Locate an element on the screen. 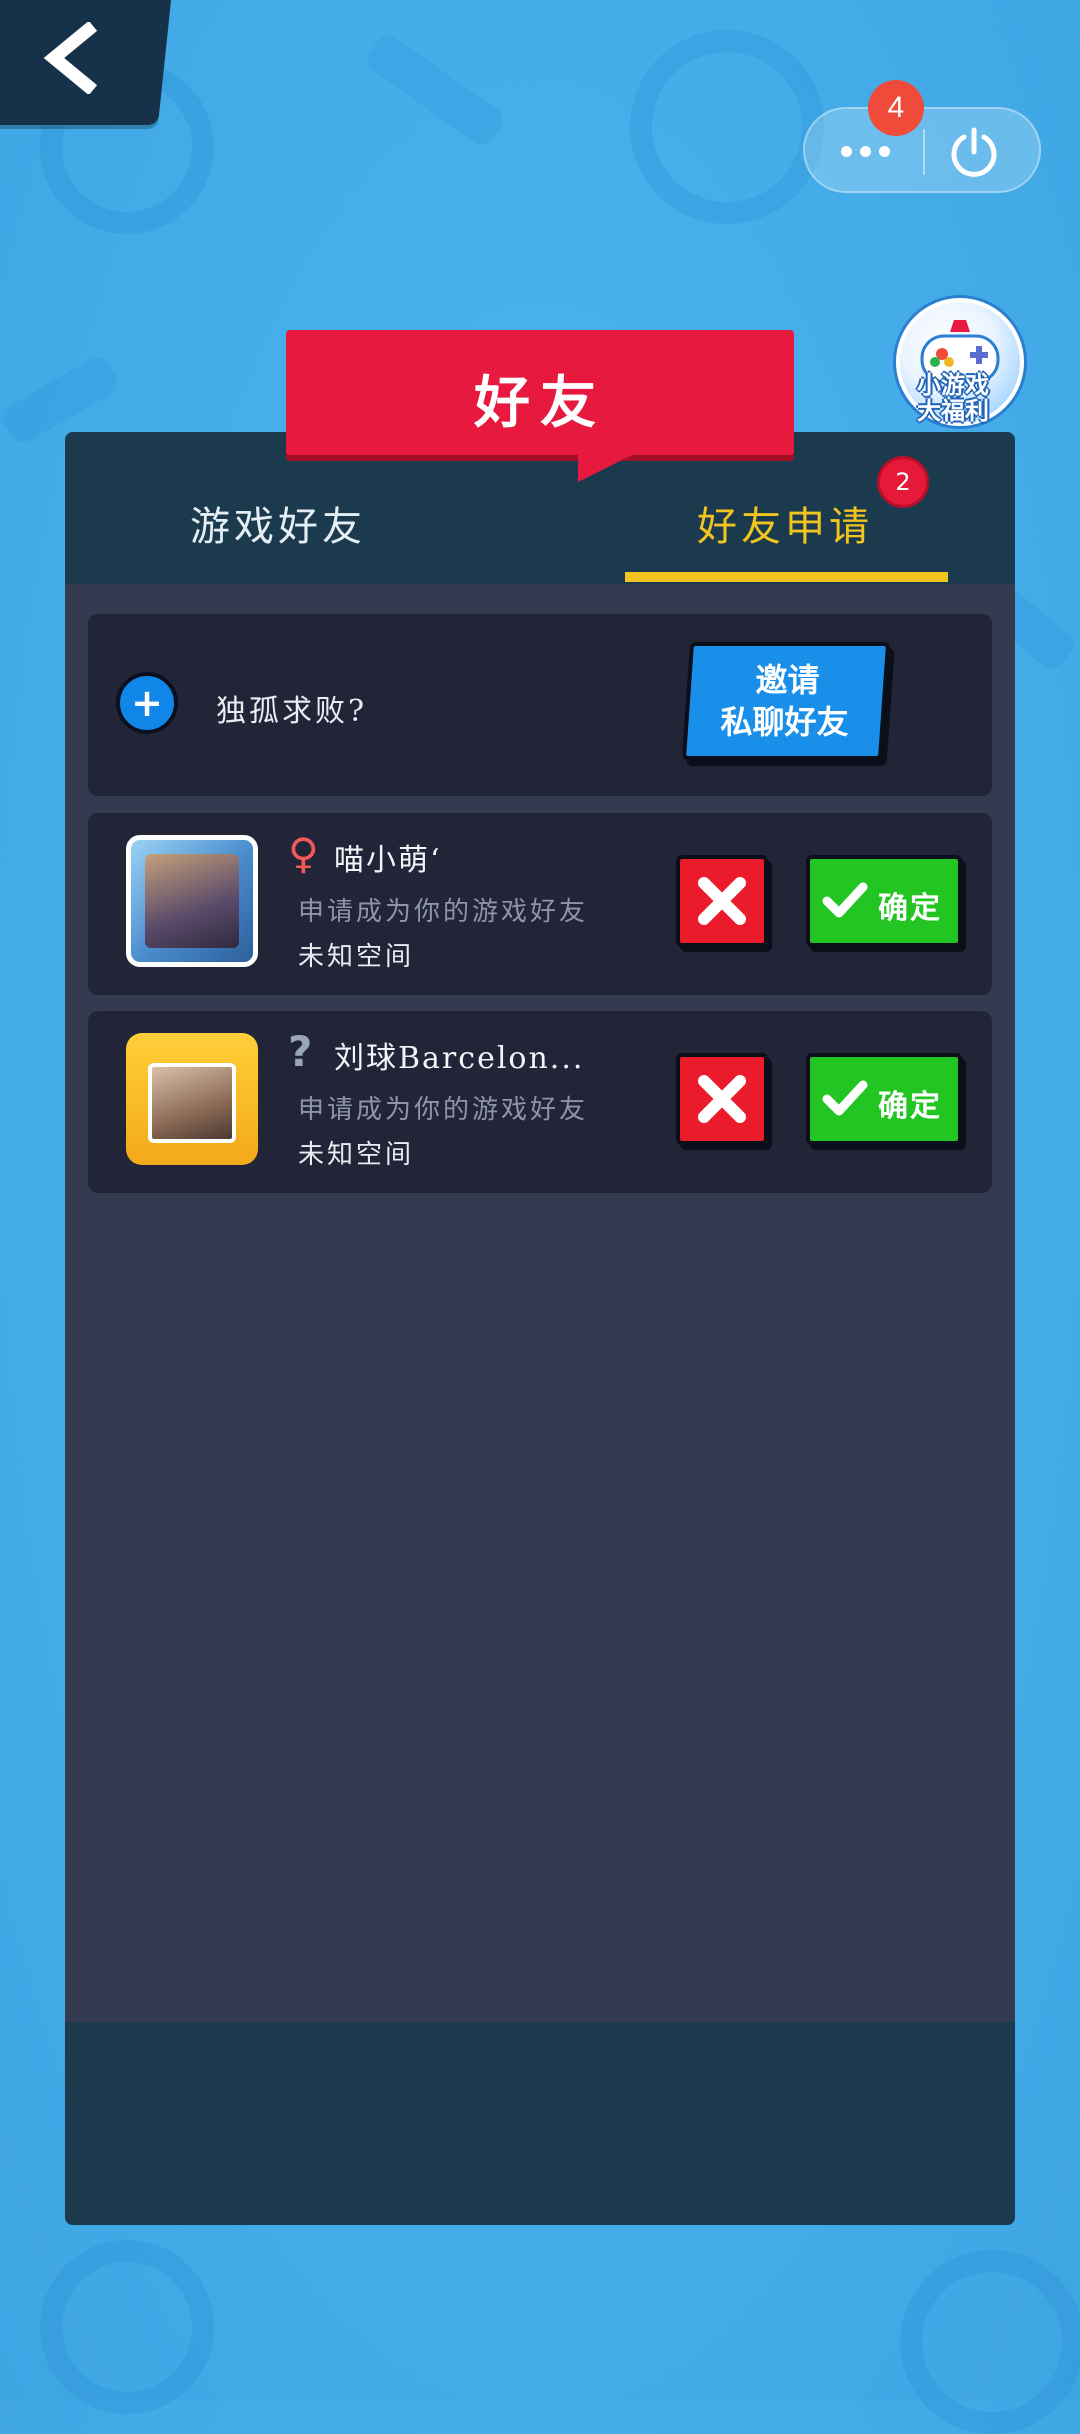 The image size is (1080, 2434). capsule-divider is located at coordinates (924, 152).